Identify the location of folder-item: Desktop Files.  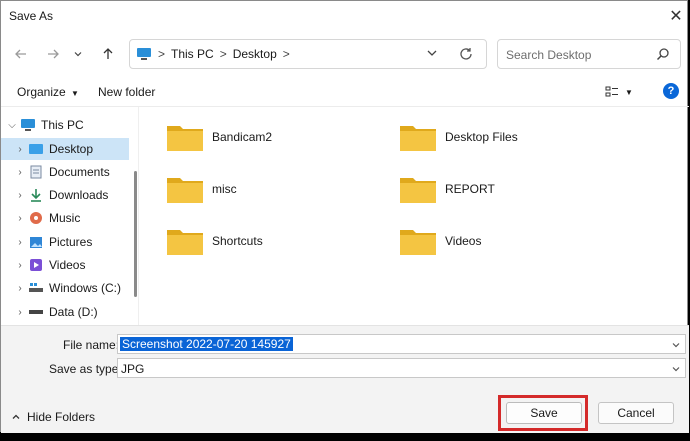
(458, 137).